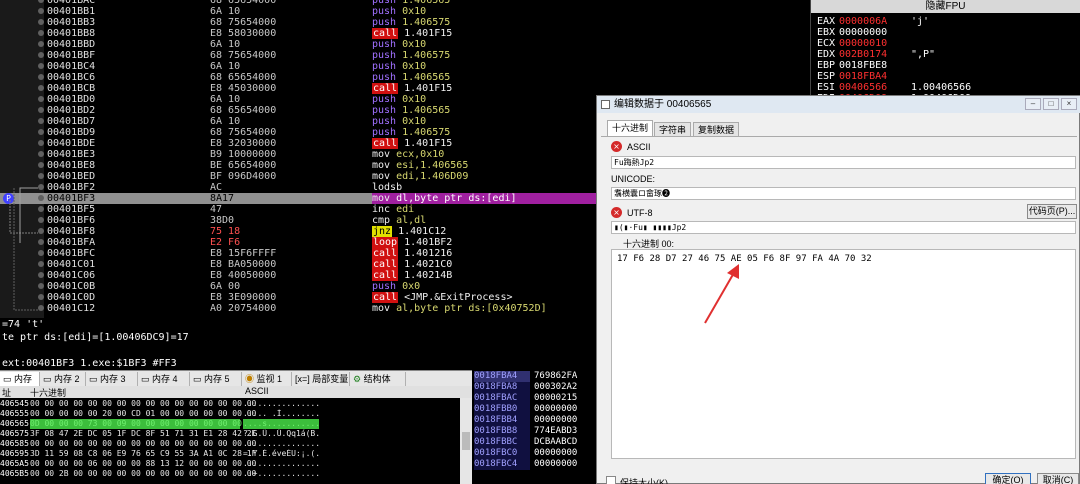 The width and height of the screenshot is (1080, 484). What do you see at coordinates (381, 220) in the screenshot?
I see `disasm-opcode: cmp` at bounding box center [381, 220].